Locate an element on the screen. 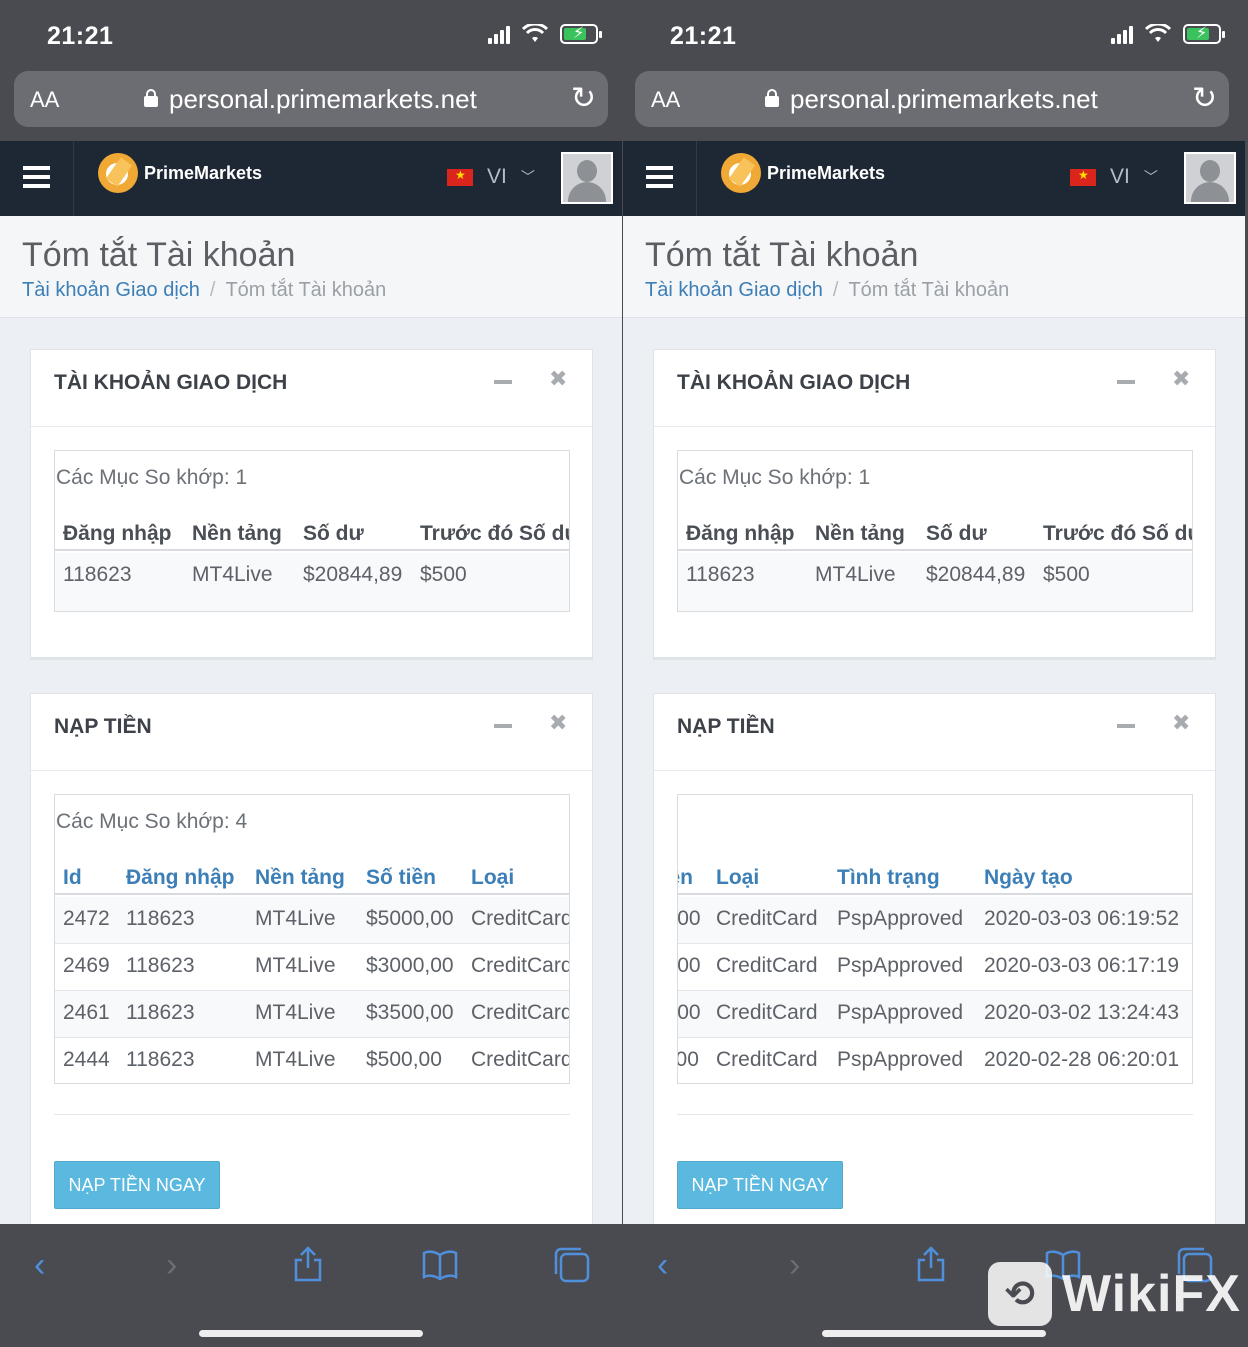 This screenshot has height=1347, width=1248. match-count: Các Mục So khớp: 1 is located at coordinates (775, 477).